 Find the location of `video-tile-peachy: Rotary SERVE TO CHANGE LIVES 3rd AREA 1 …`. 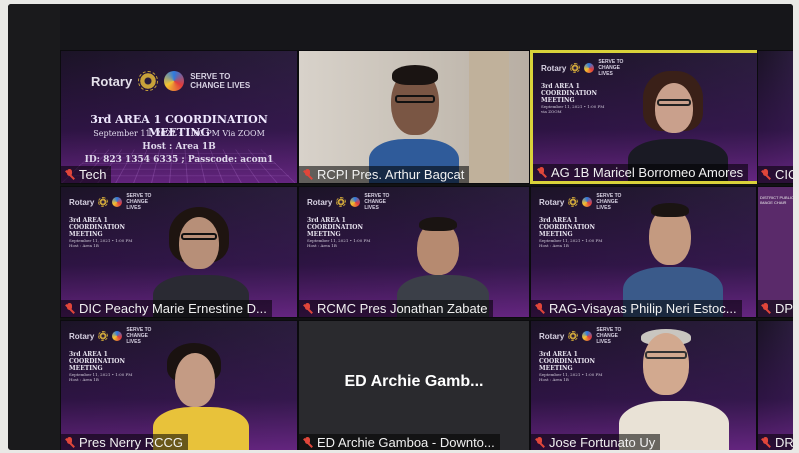

video-tile-peachy: Rotary SERVE TO CHANGE LIVES 3rd AREA 1 … is located at coordinates (179, 252).